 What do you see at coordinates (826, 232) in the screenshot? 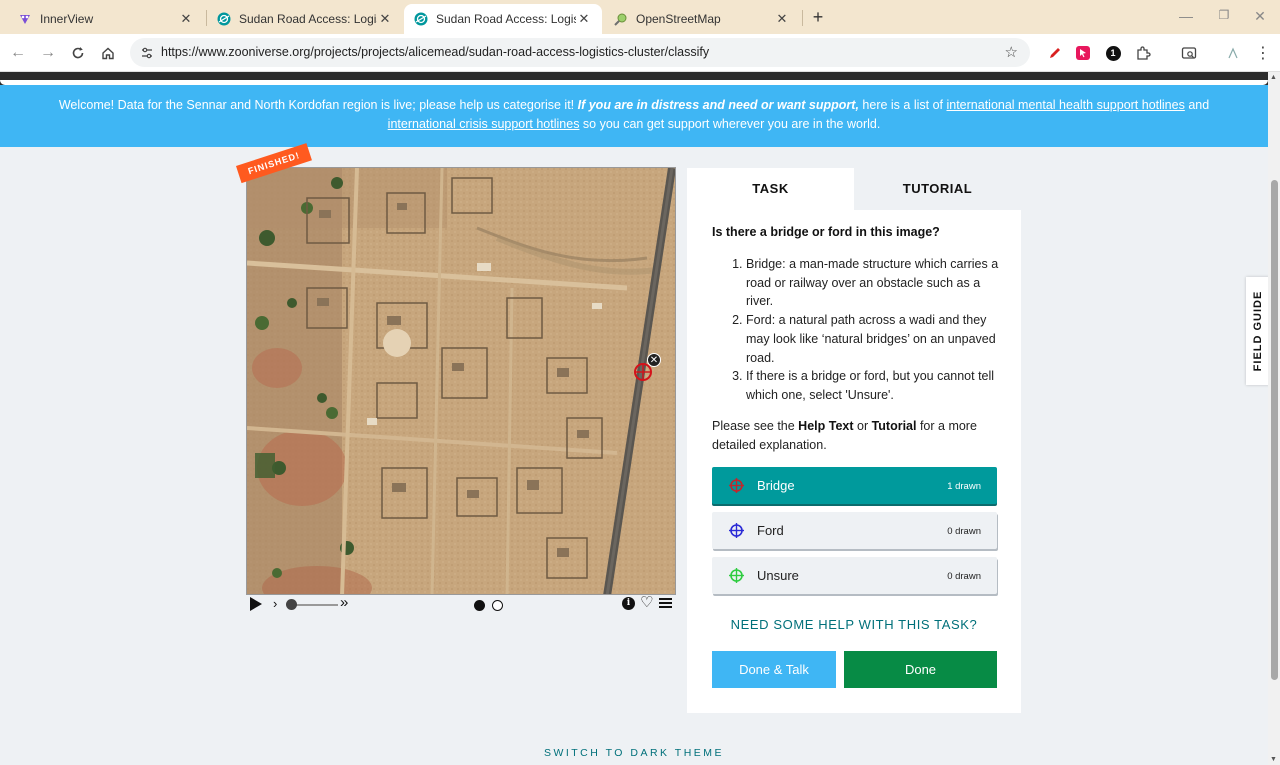
I see `task-question: Is there a bridge or ford in this image?` at bounding box center [826, 232].